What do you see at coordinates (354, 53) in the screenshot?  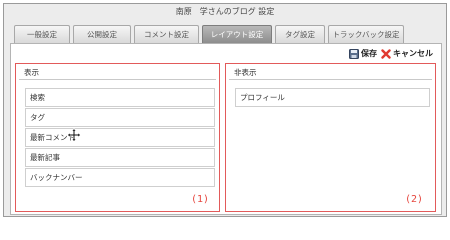 I see `floppy-disk-icon` at bounding box center [354, 53].